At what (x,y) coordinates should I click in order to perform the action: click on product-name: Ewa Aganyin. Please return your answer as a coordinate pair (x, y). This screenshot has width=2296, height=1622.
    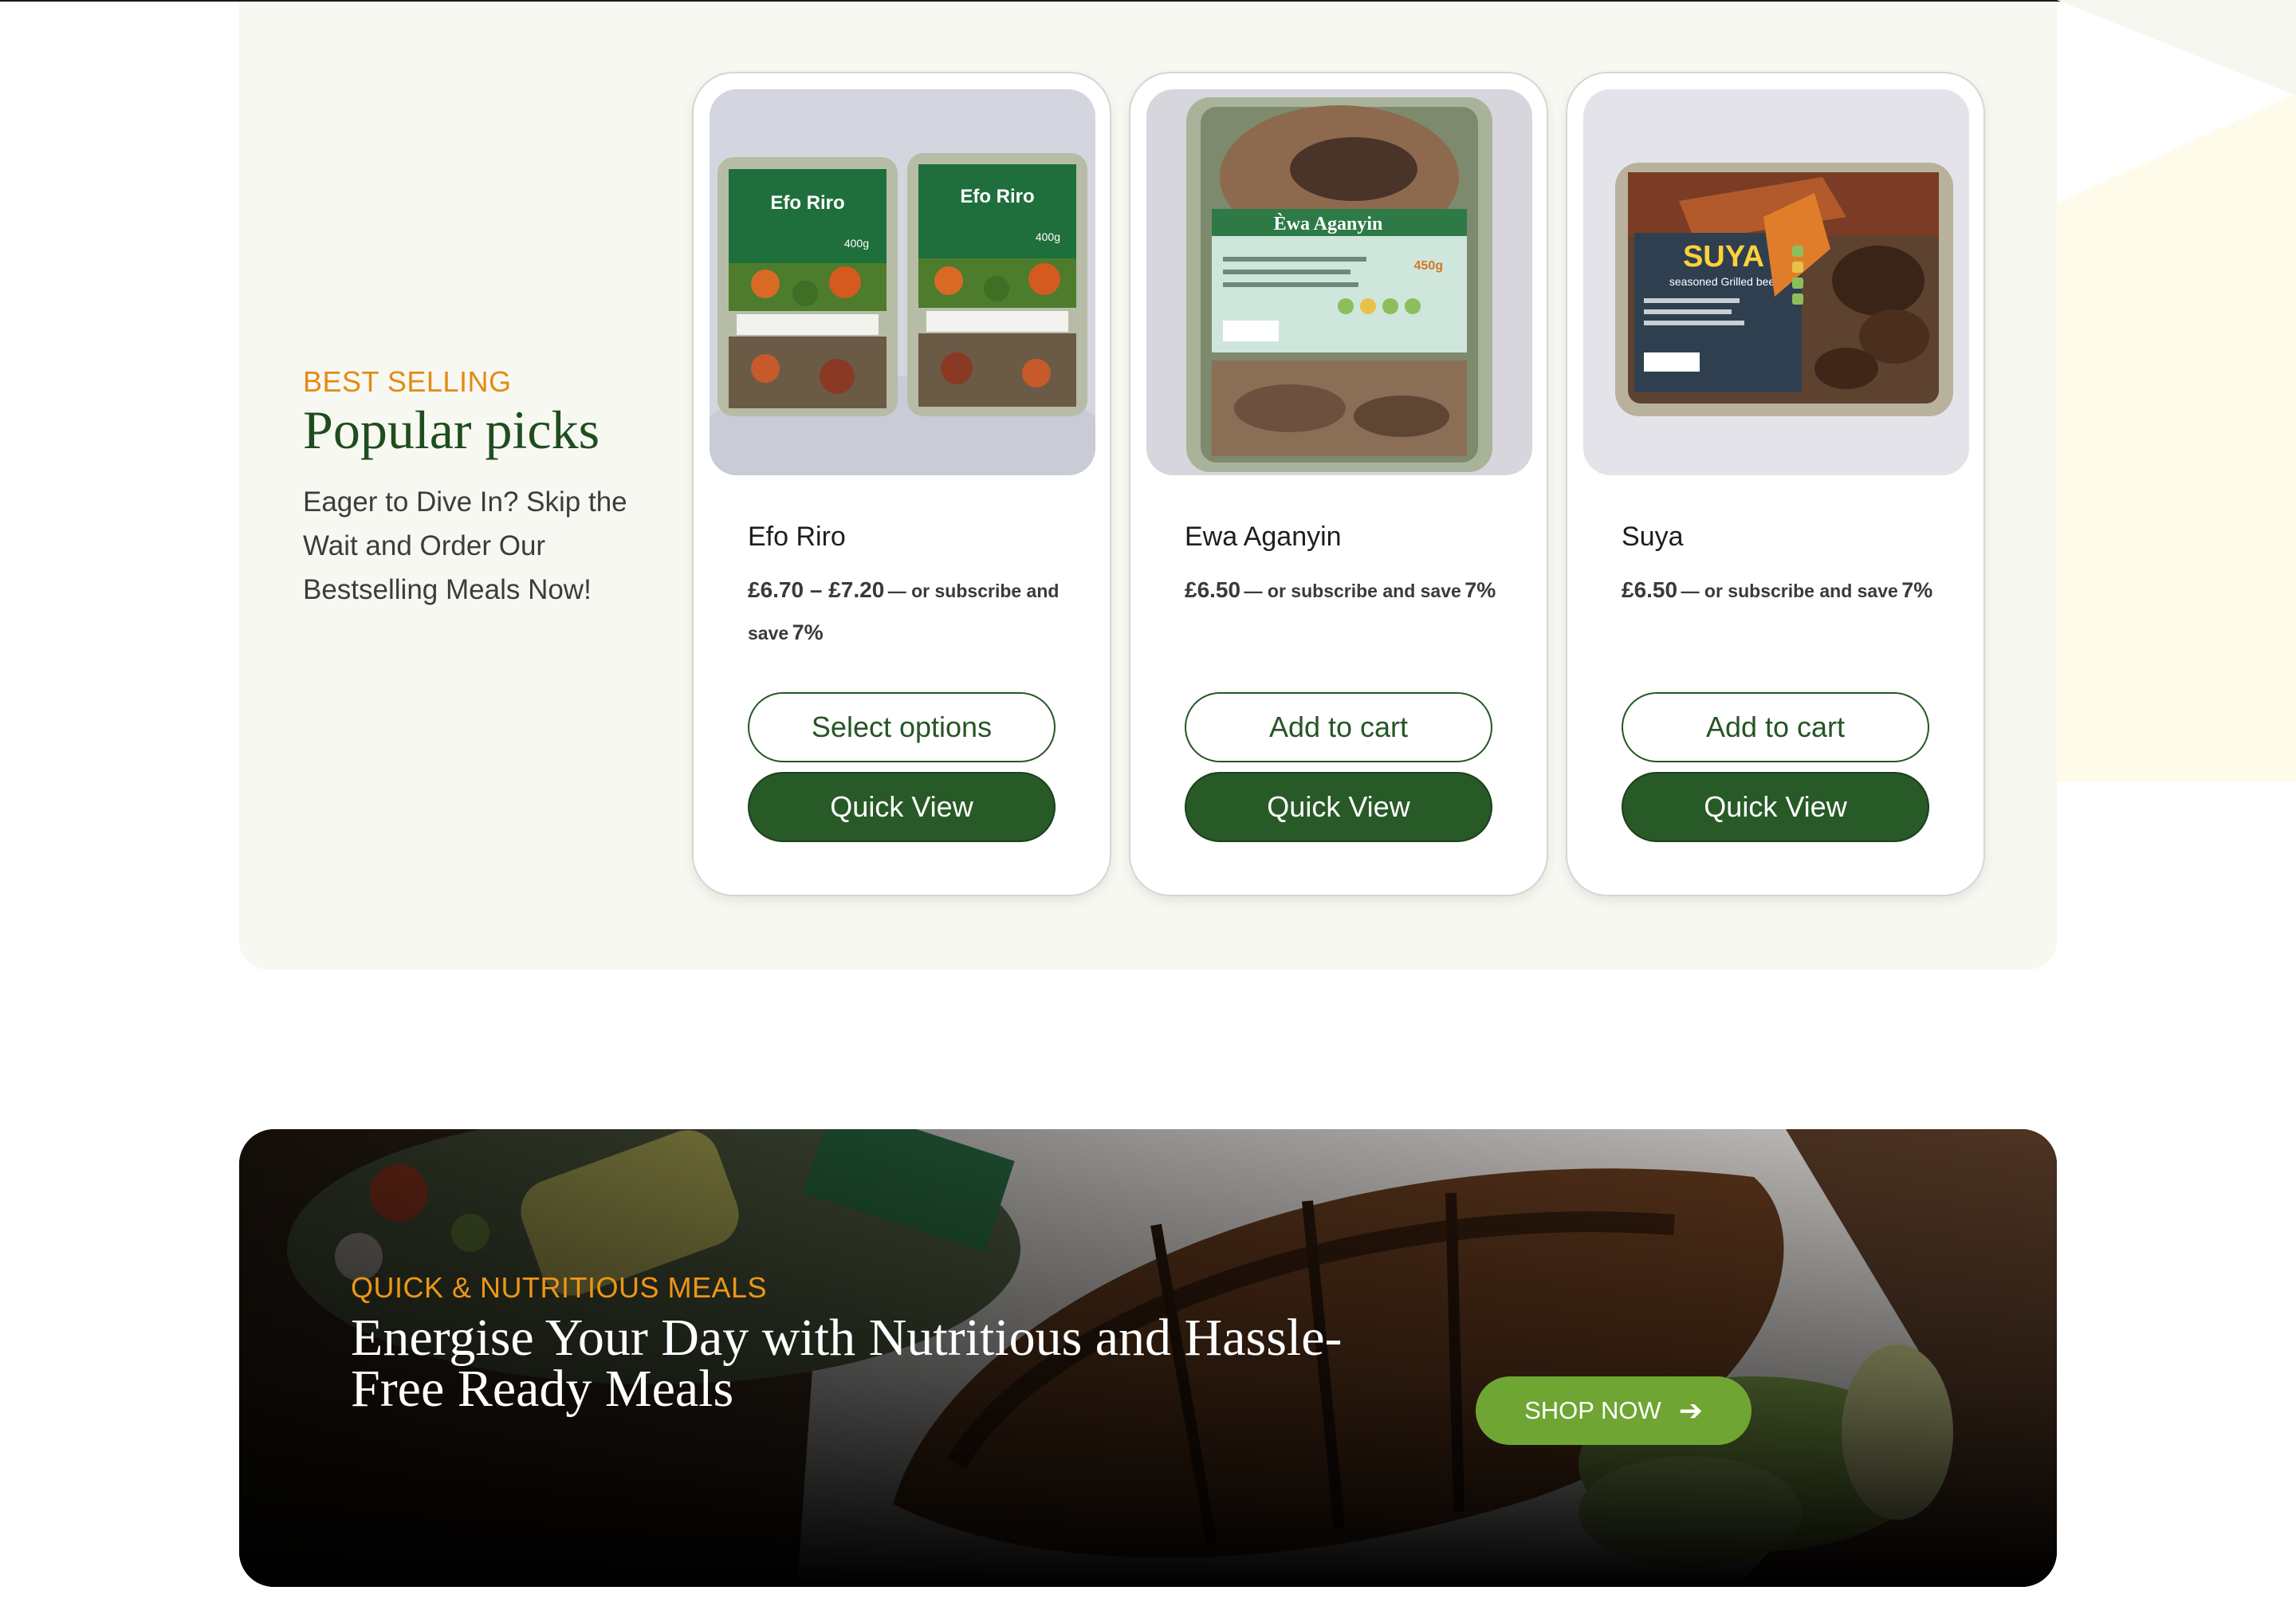
    Looking at the image, I should click on (1263, 537).